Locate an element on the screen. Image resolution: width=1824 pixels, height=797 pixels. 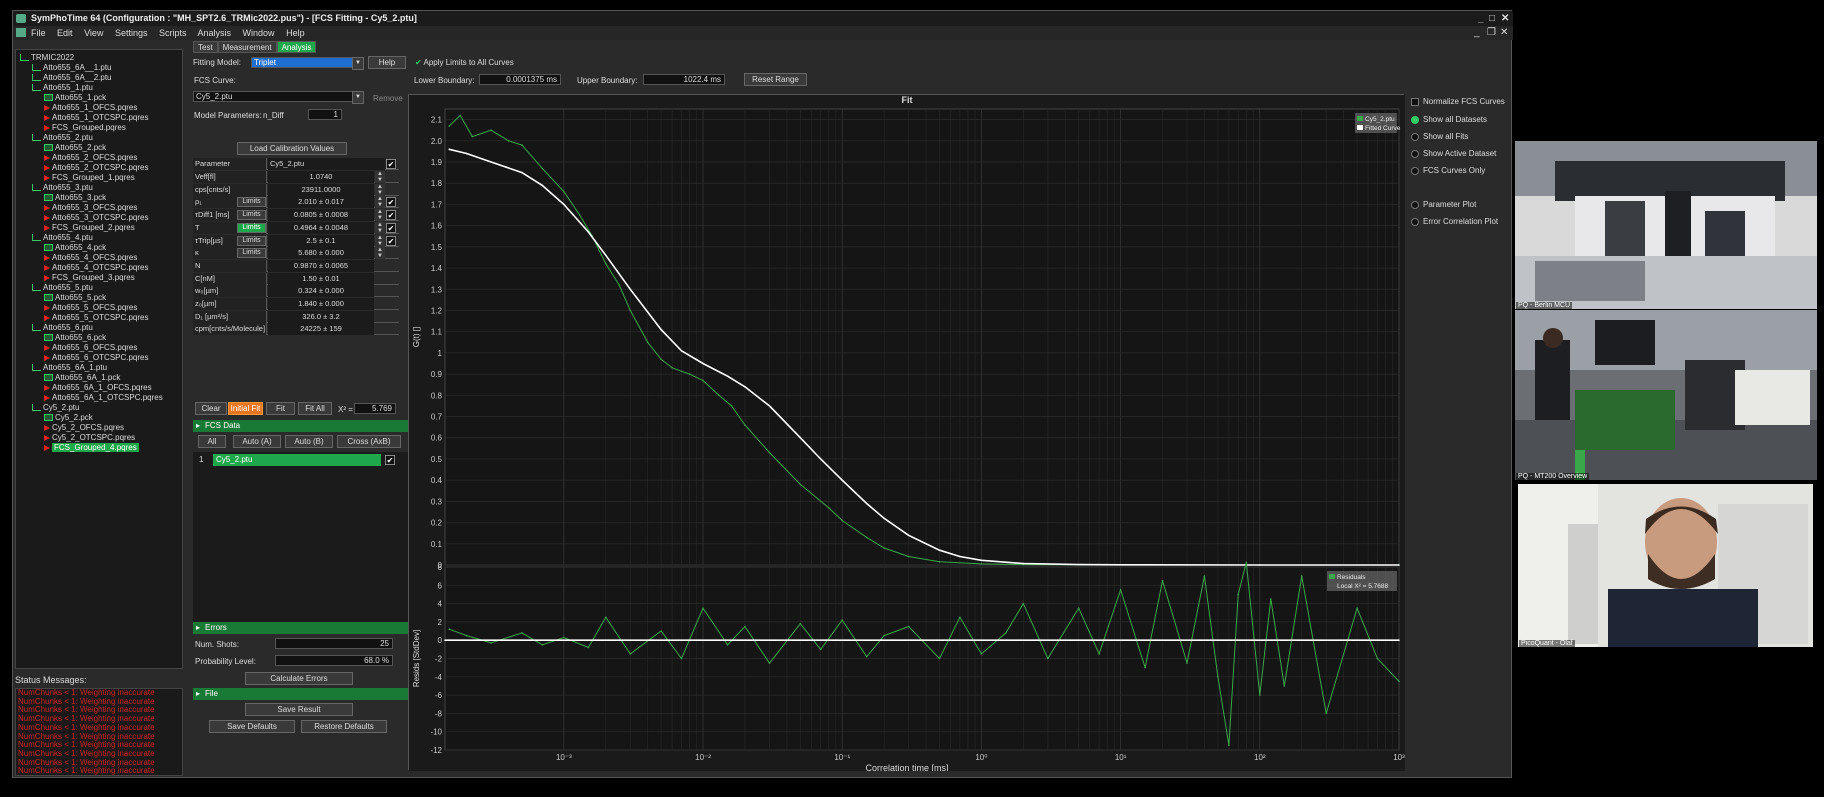
upper-boundary-input: 1022.4 ms is located at coordinates (684, 79).